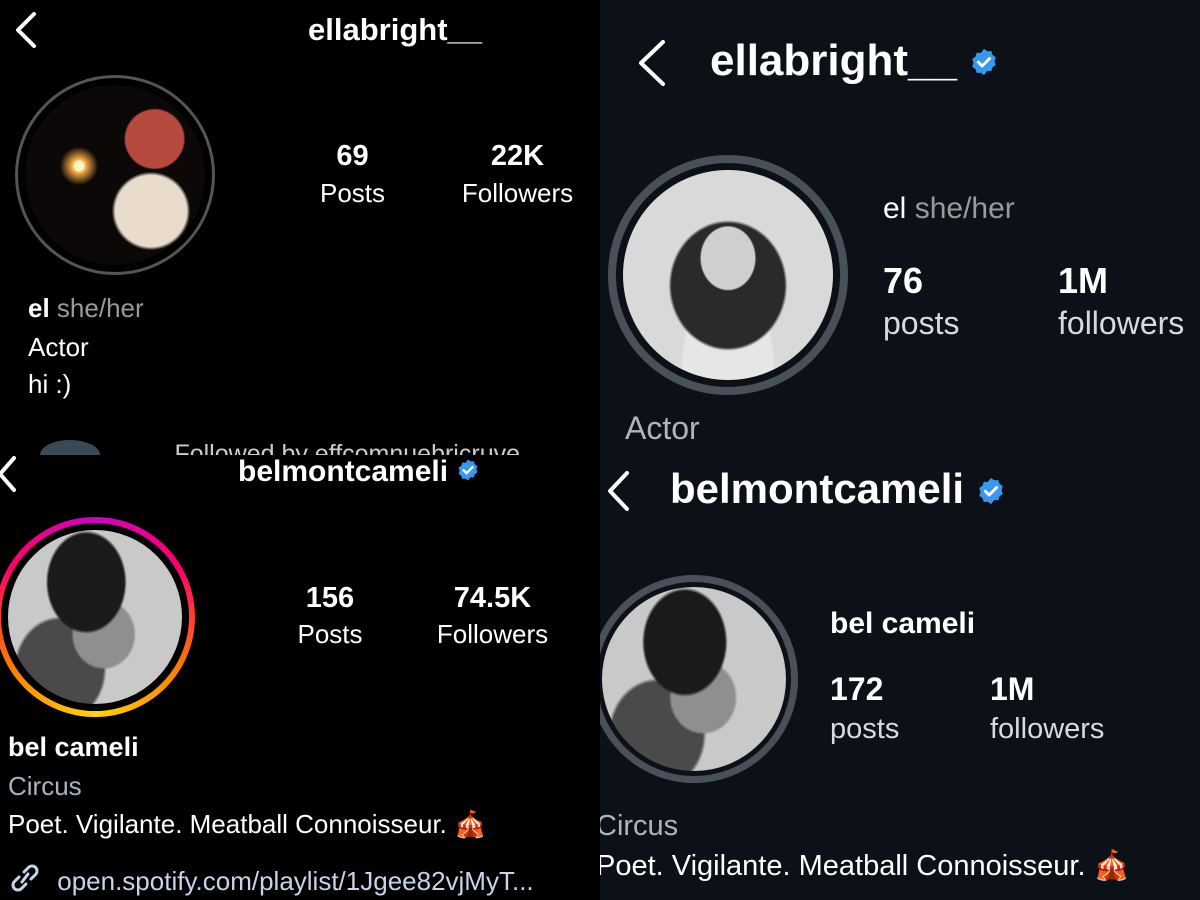 Image resolution: width=1200 pixels, height=900 pixels. I want to click on profile-name: el, so click(895, 208).